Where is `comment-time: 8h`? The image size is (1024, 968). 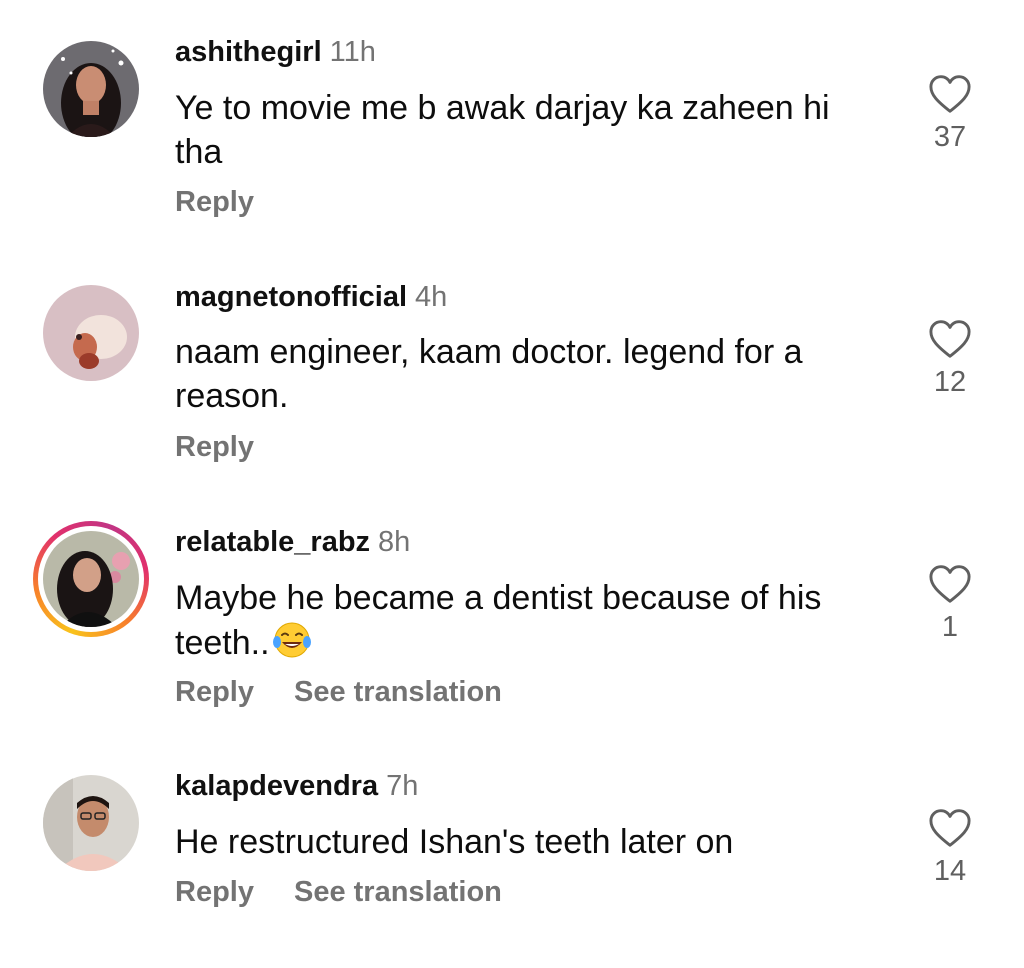 comment-time: 8h is located at coordinates (394, 542).